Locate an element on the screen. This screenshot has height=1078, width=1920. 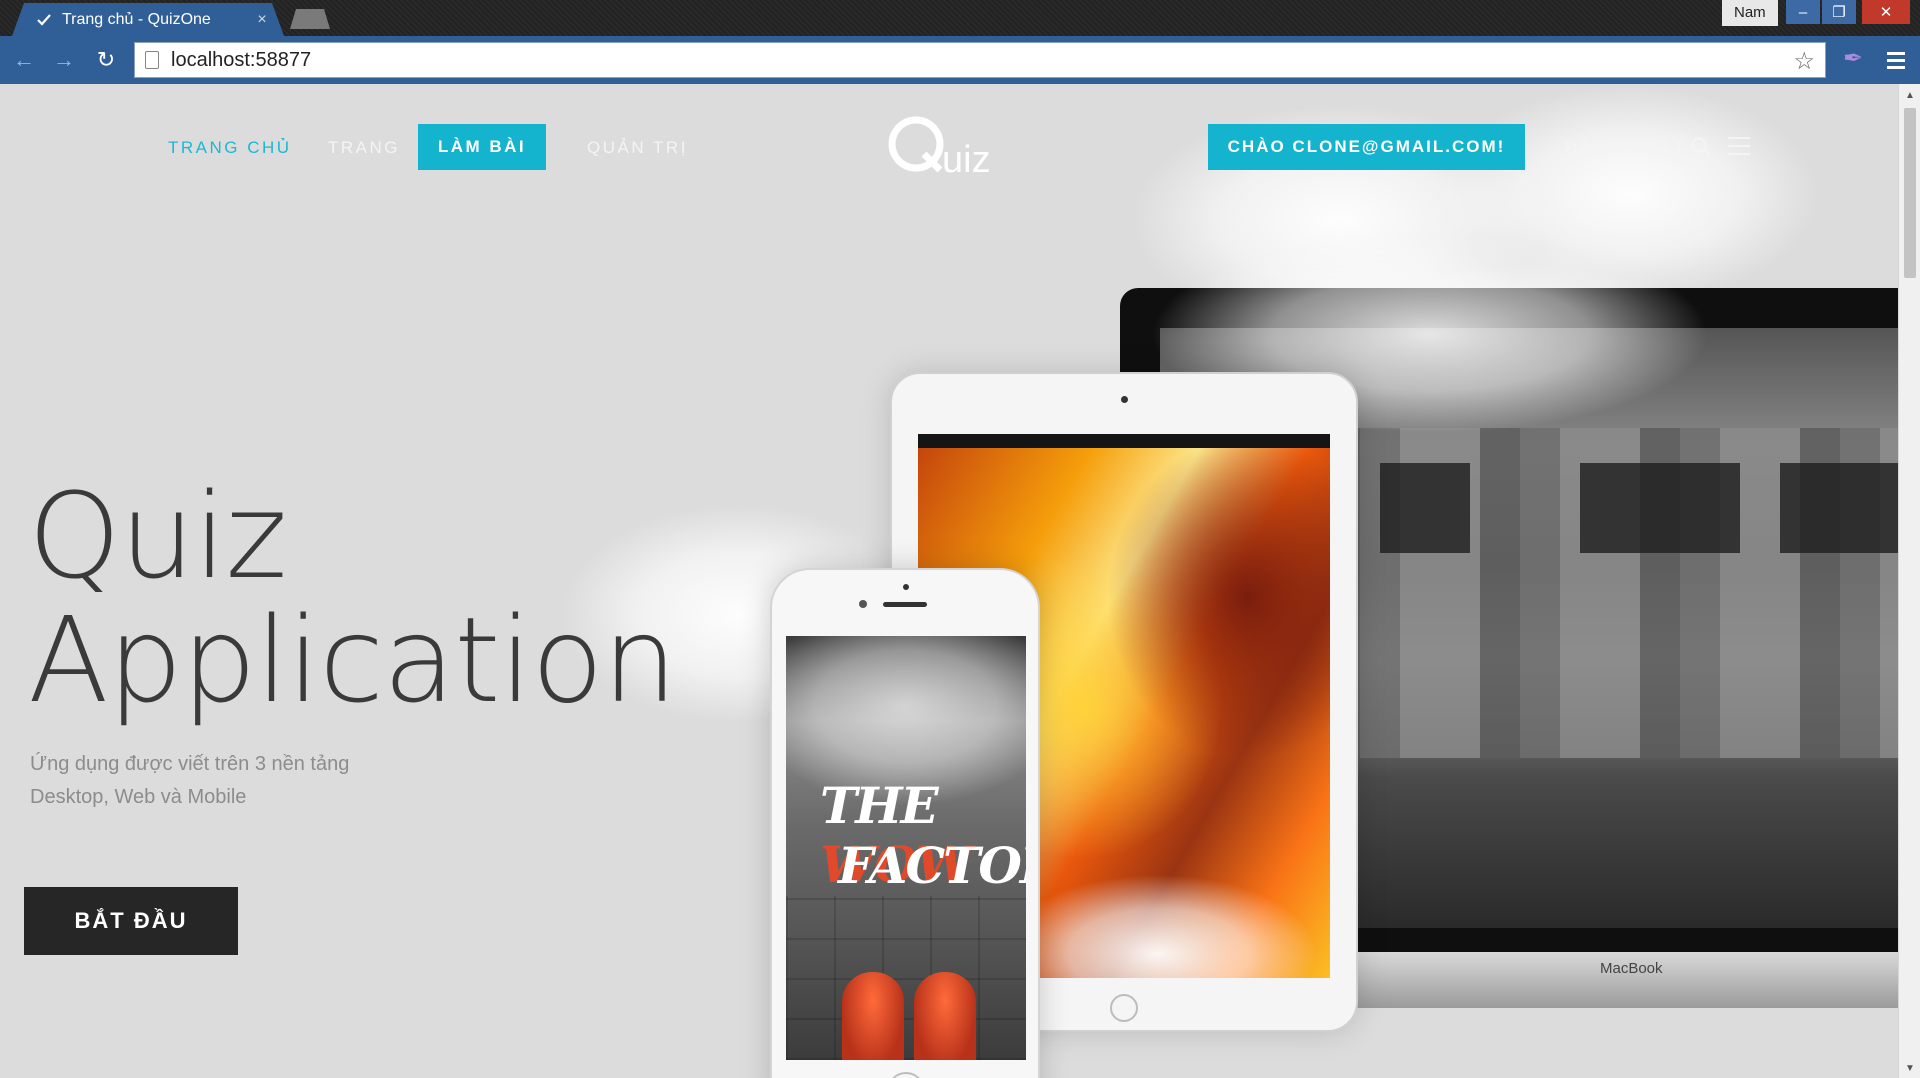
scroll-down-arrow-icon: ▼ is located at coordinates (1910, 1068).